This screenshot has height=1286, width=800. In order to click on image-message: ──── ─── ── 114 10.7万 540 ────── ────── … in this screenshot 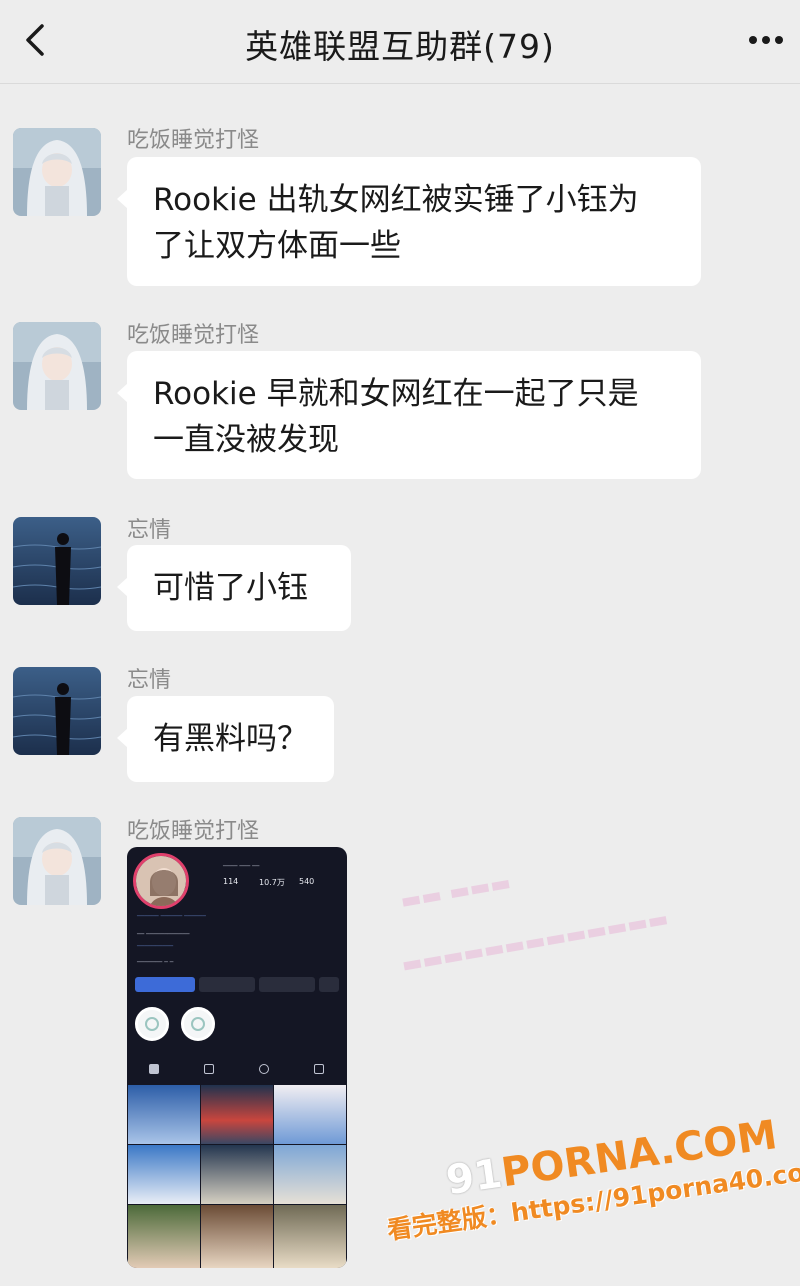, I will do `click(237, 1057)`.